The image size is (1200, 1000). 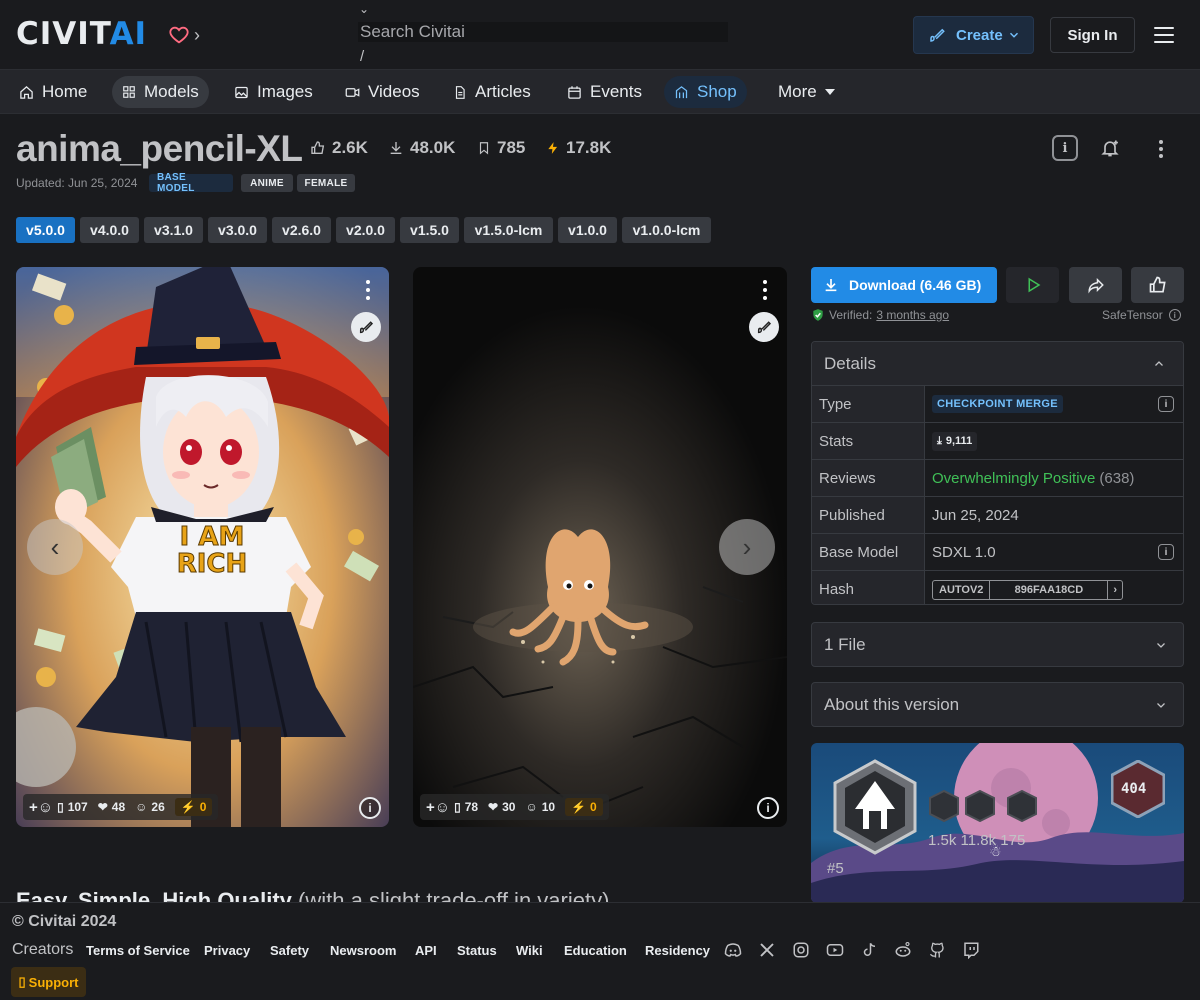 What do you see at coordinates (508, 230) in the screenshot?
I see `version-tab-v1-5-lcm: v1.5.0-lcm` at bounding box center [508, 230].